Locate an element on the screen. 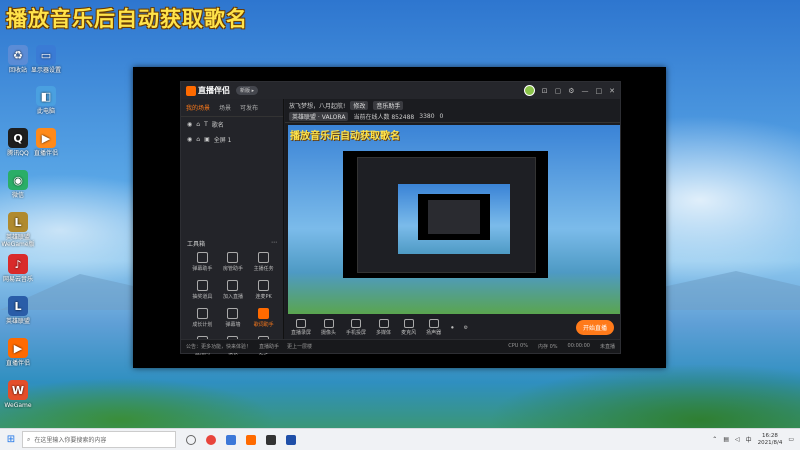 The height and width of the screenshot is (450, 800). toolbox-header: 工具箱 ⋯ is located at coordinates (232, 243).